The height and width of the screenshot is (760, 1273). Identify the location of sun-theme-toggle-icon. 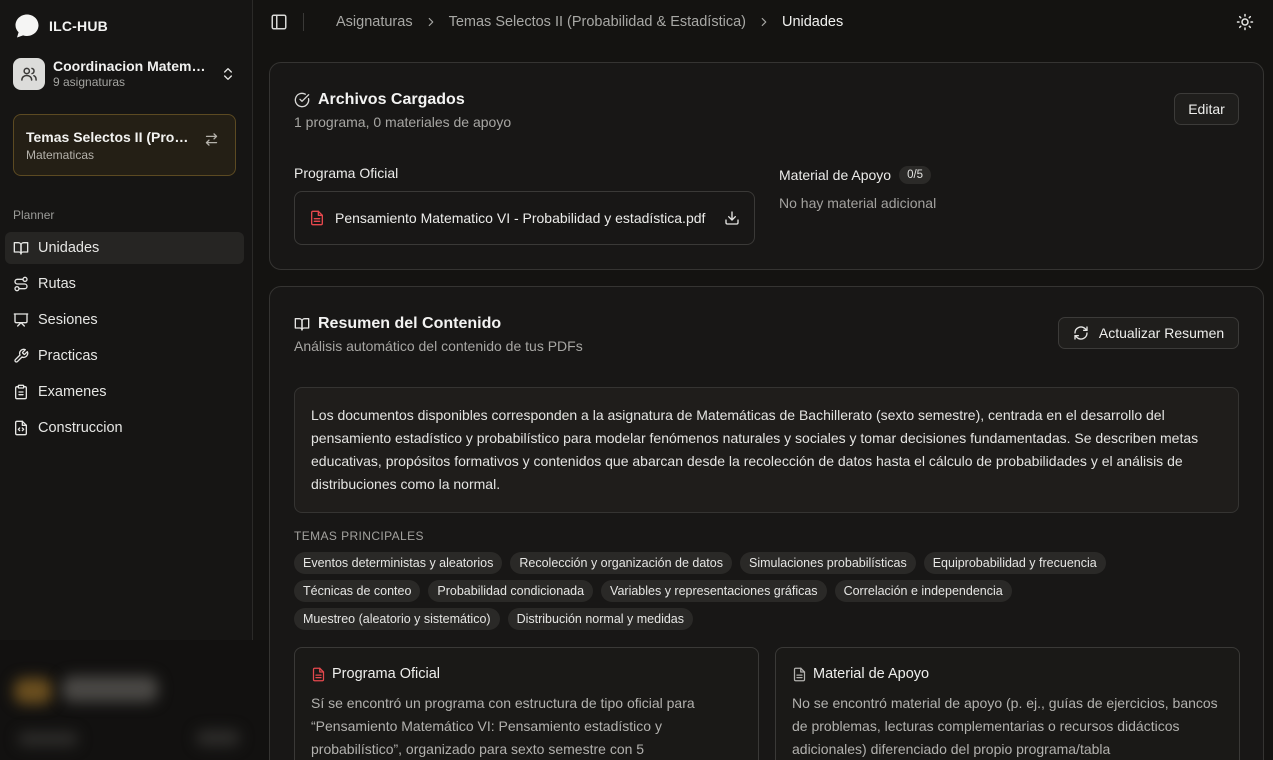
(1245, 22).